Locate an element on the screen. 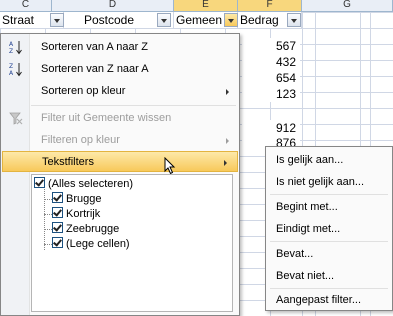 The width and height of the screenshot is (393, 316). sort-a-to-z-label: Sorteren van A naar Z is located at coordinates (95, 47).